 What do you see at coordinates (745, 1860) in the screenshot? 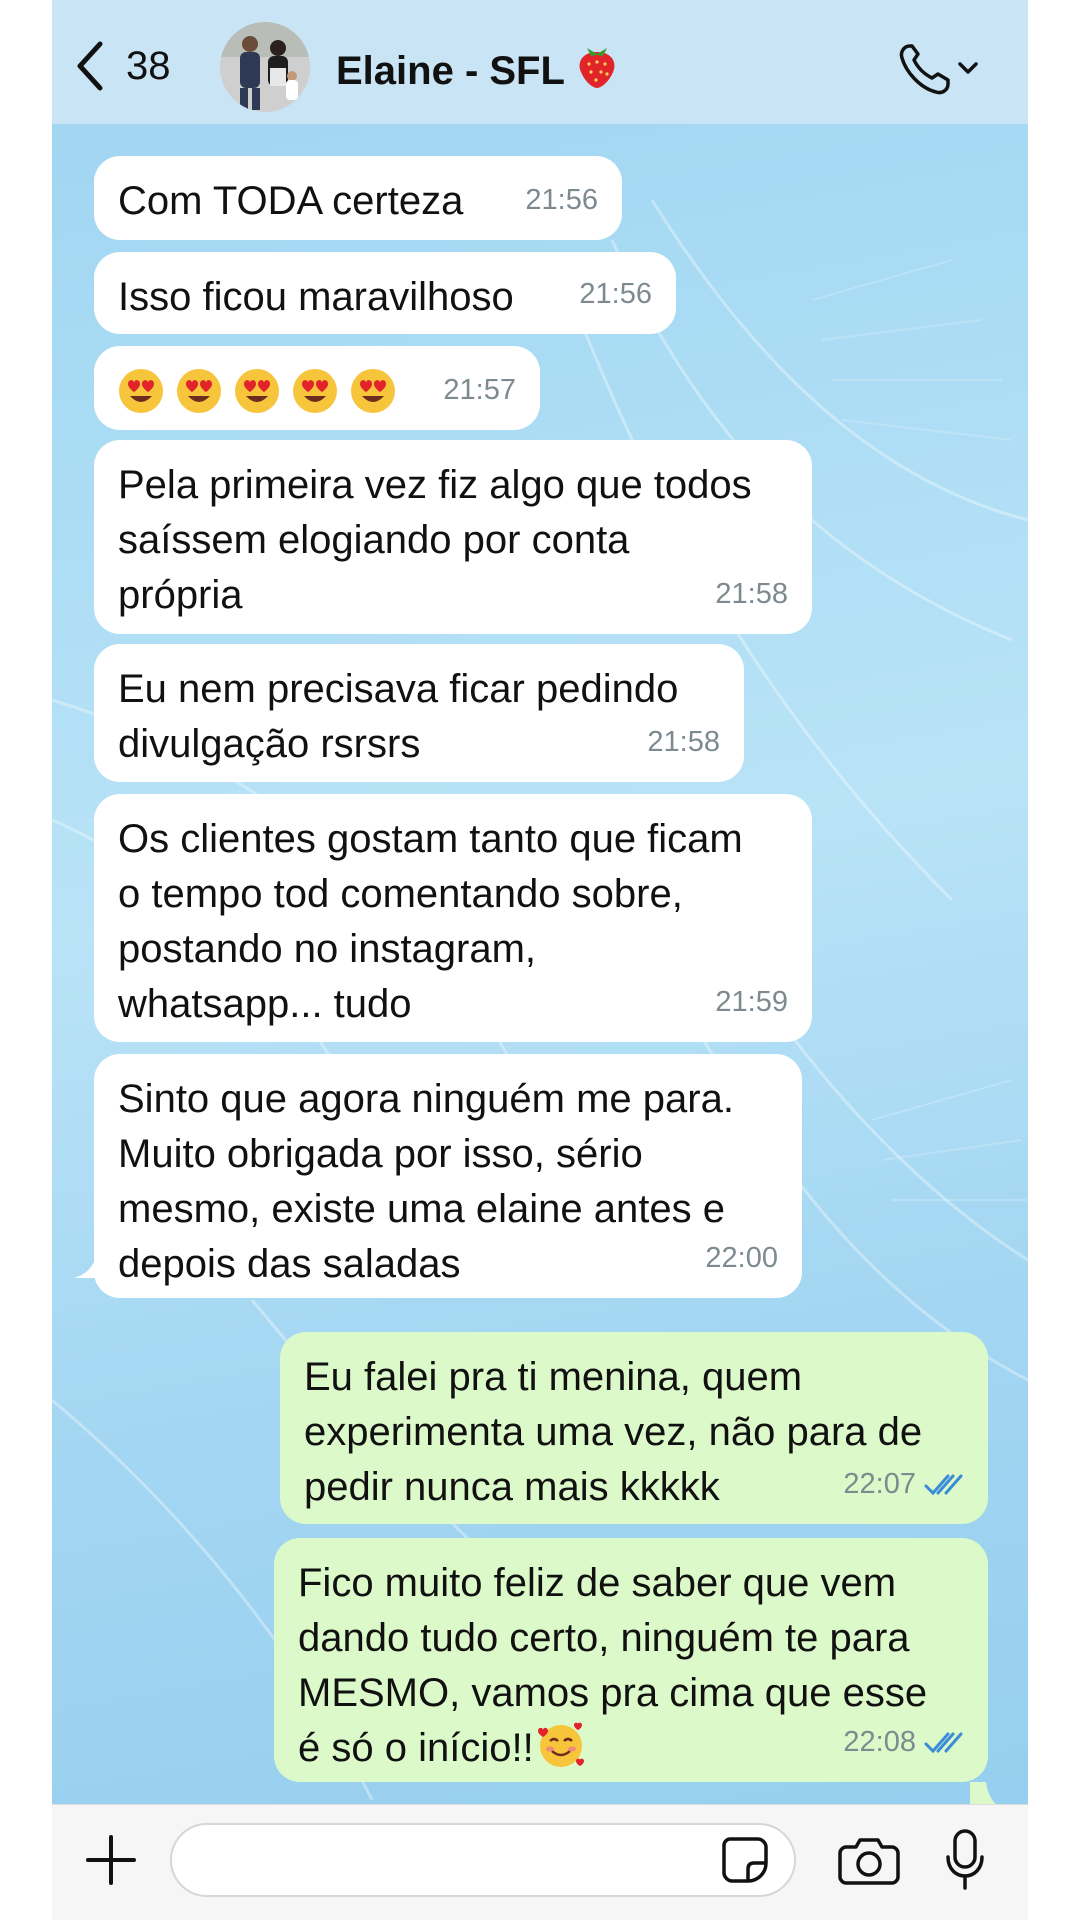
I see `sticker-icon` at bounding box center [745, 1860].